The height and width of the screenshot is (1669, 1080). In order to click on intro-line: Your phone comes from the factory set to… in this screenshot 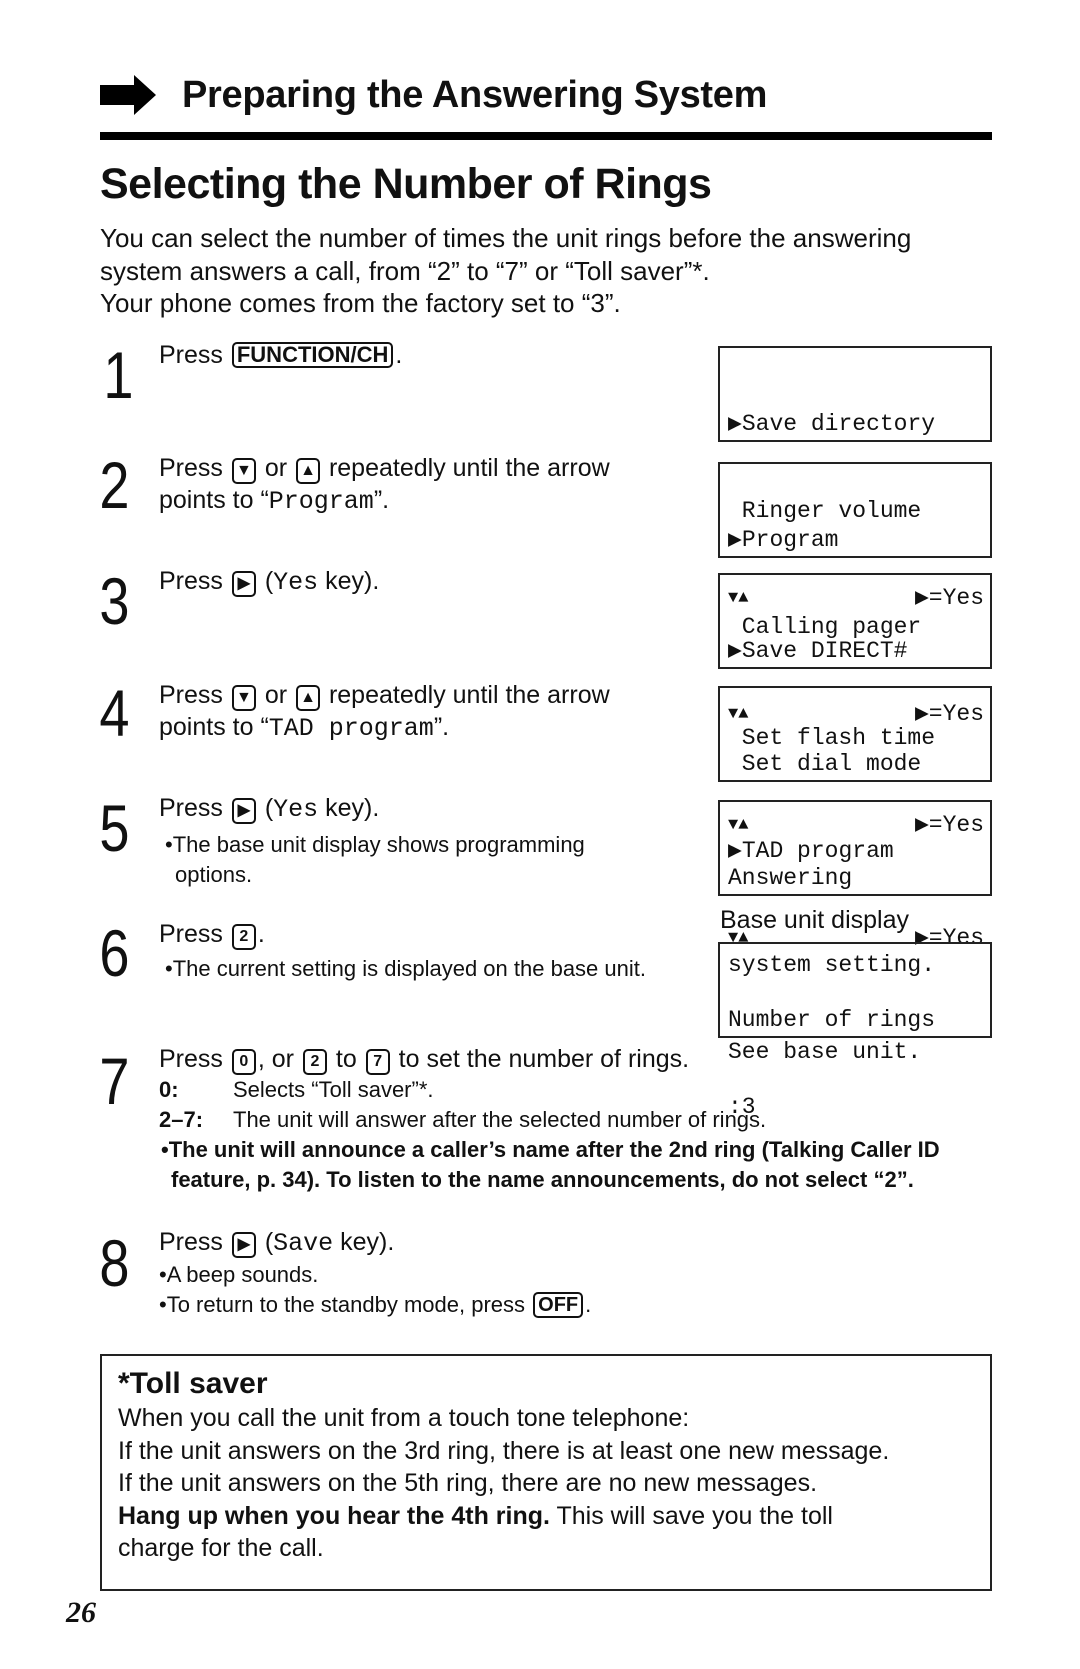, I will do `click(360, 303)`.